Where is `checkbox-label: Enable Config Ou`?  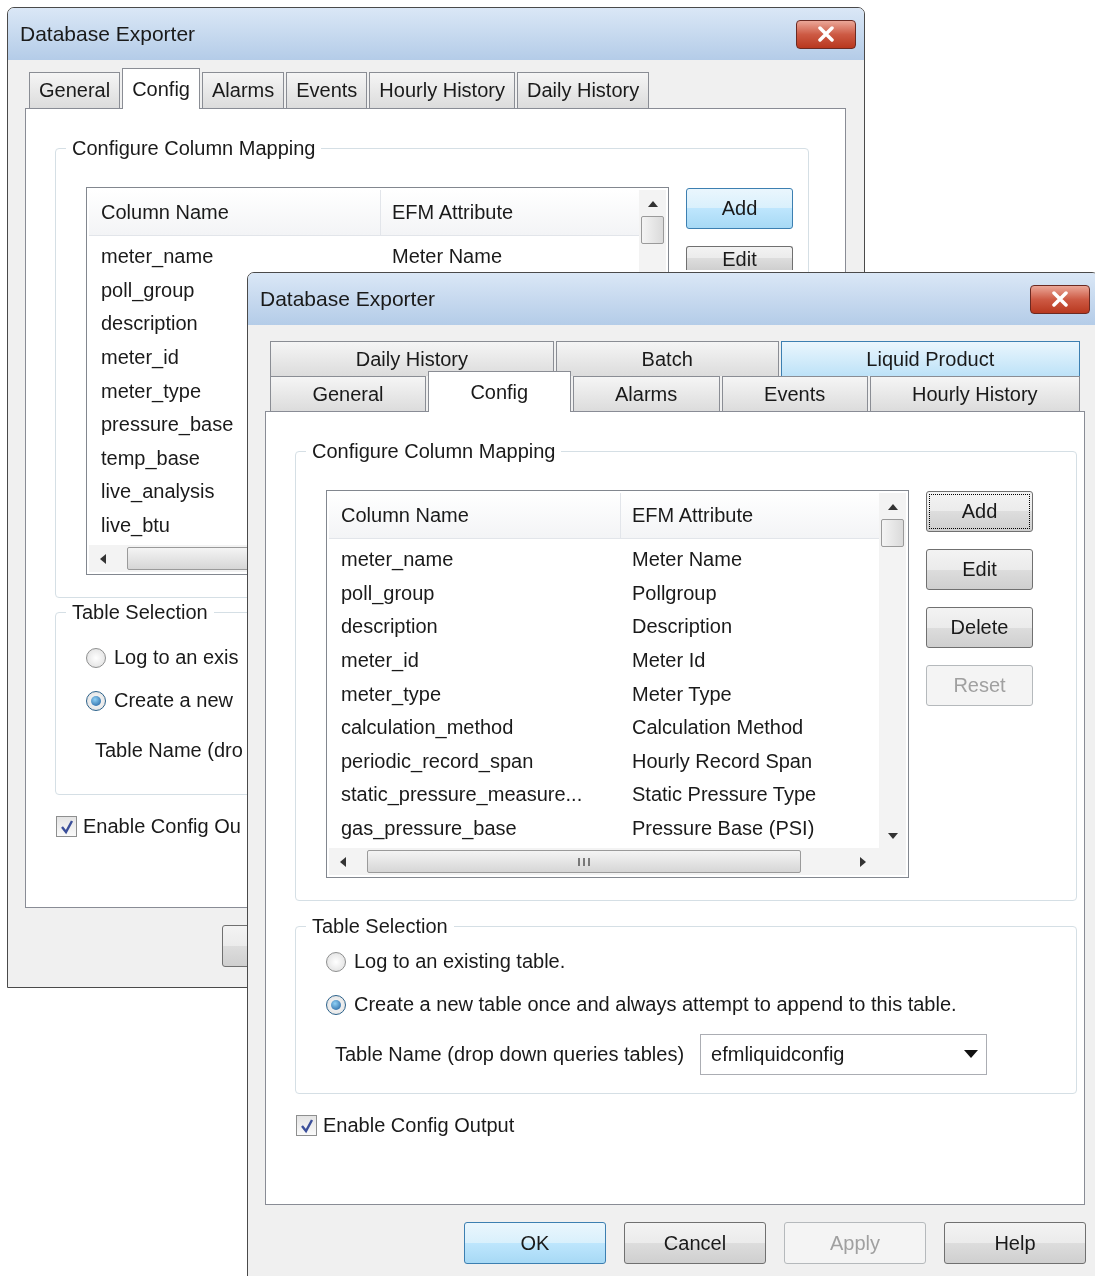
checkbox-label: Enable Config Ou is located at coordinates (162, 826).